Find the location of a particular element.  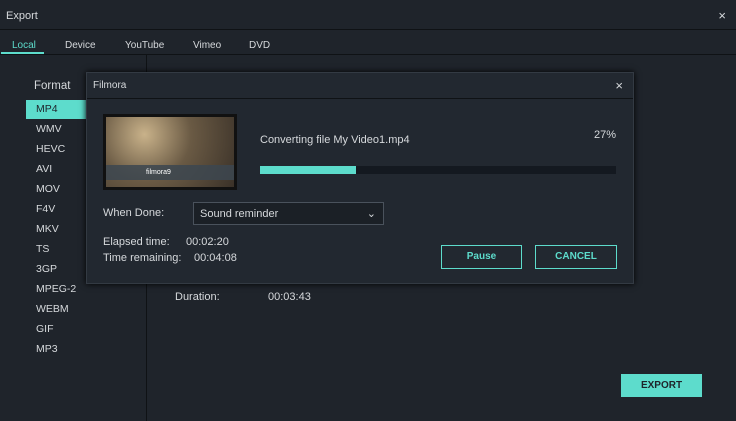

filmora-logo: filmora9 is located at coordinates (170, 172).